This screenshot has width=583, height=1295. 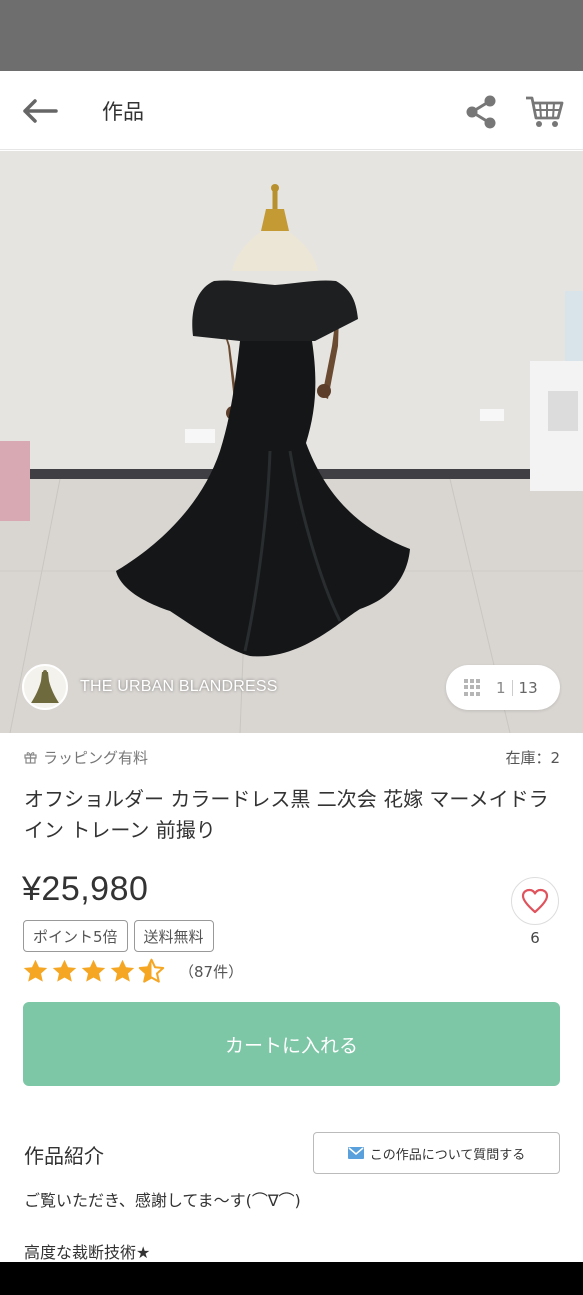 I want to click on rating: （87件）, so click(x=132, y=971).